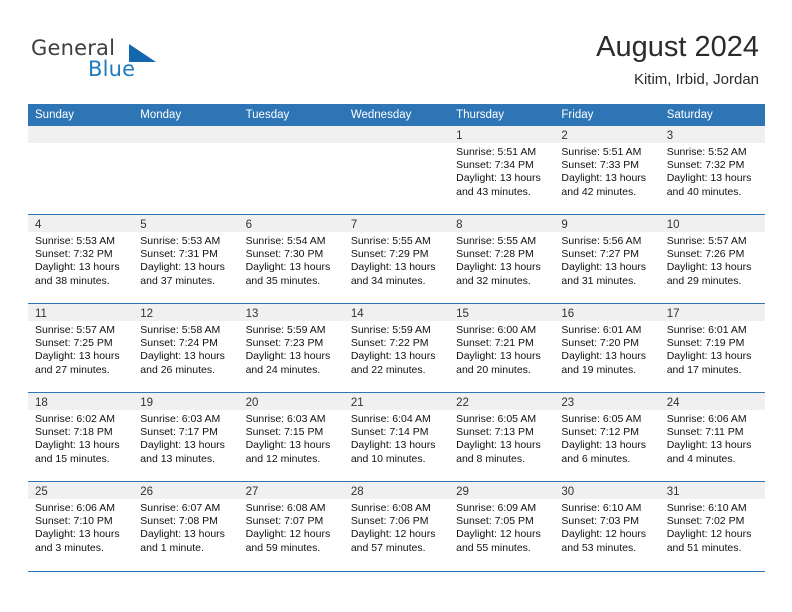 The image size is (792, 612). Describe the element at coordinates (357, 492) in the screenshot. I see `day-number: 28` at that location.